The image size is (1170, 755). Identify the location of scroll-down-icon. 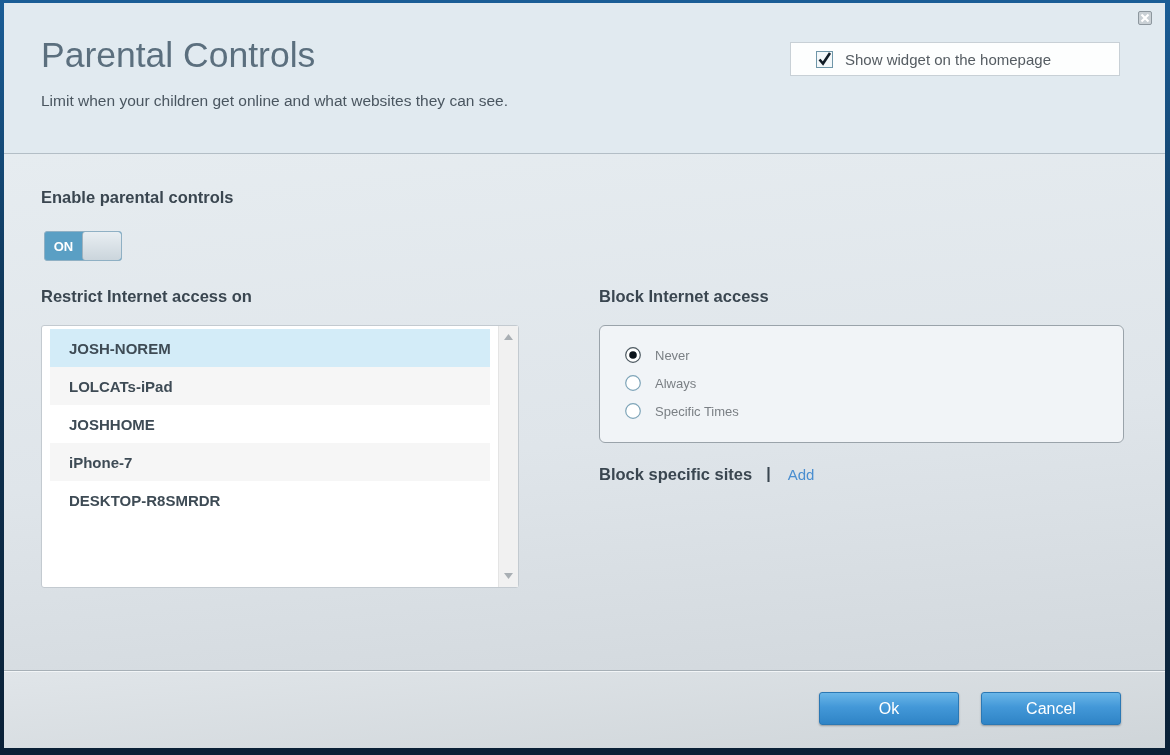
(508, 576).